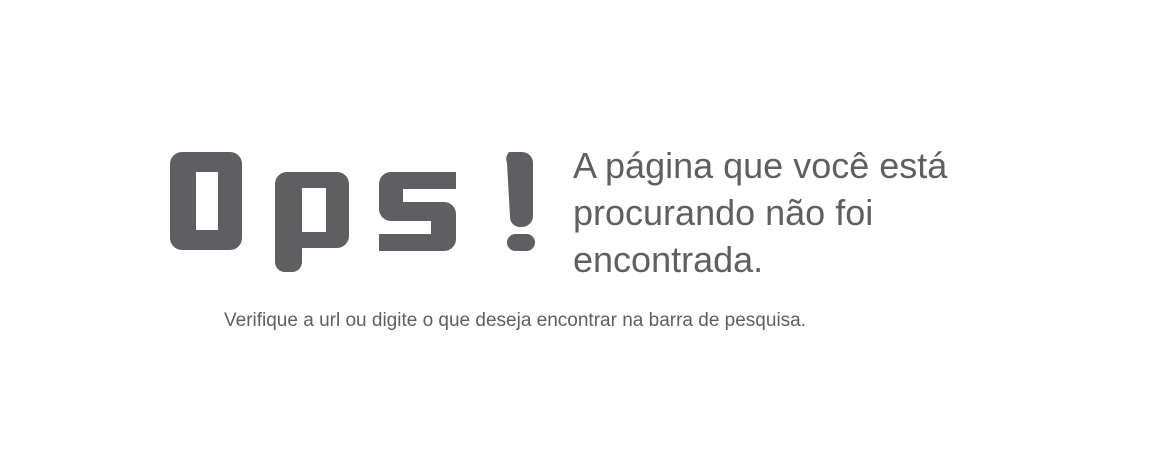 This screenshot has width=1156, height=474. Describe the element at coordinates (723, 212) in the screenshot. I see `headline-line-2: procurando não foi` at that location.